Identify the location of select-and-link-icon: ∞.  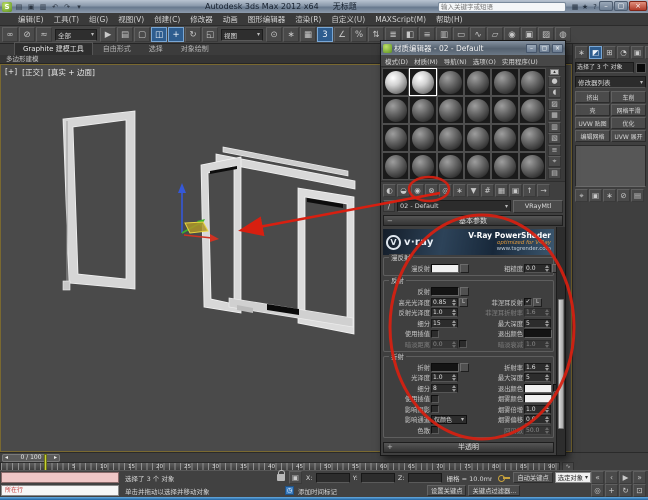
(10, 34).